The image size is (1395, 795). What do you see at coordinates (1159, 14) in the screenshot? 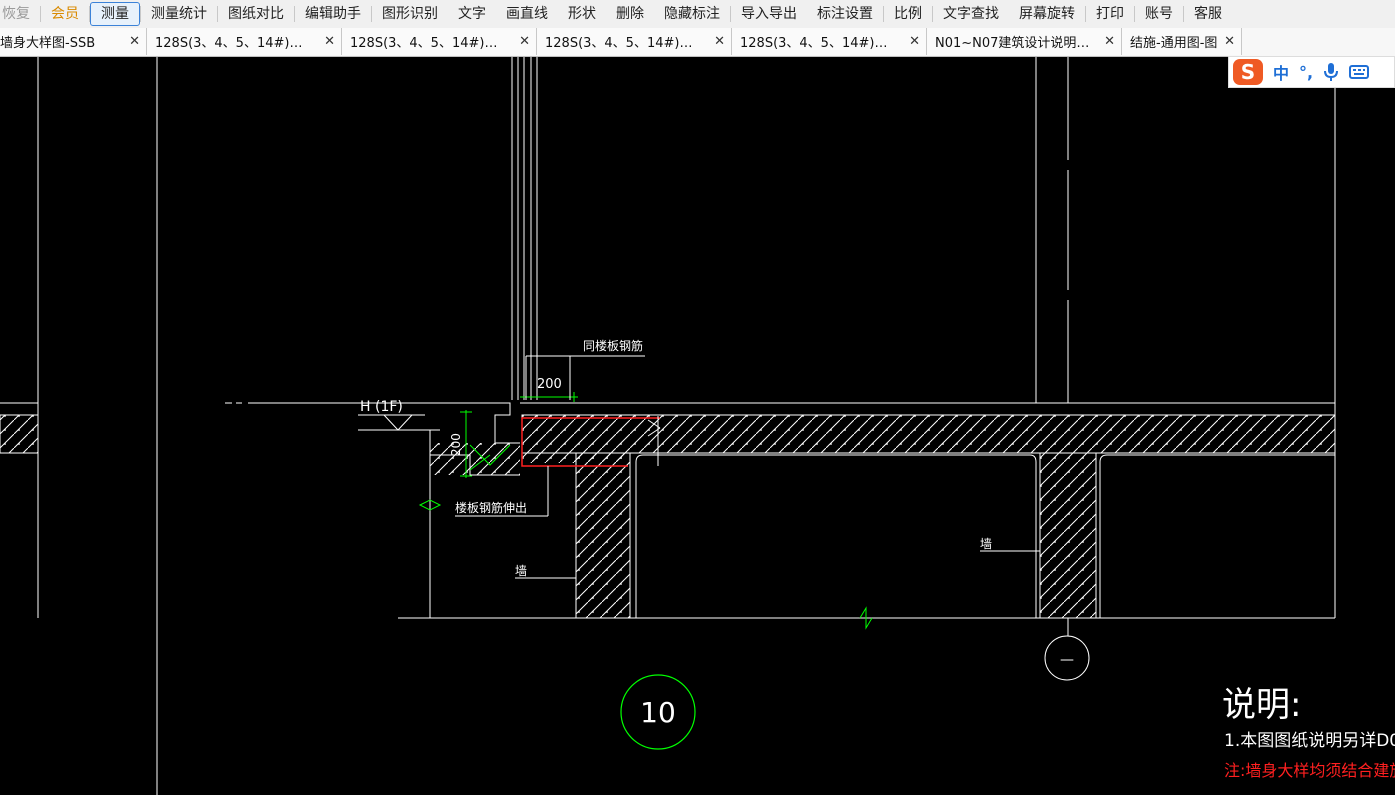
I see `menu-item-18: 账号` at bounding box center [1159, 14].